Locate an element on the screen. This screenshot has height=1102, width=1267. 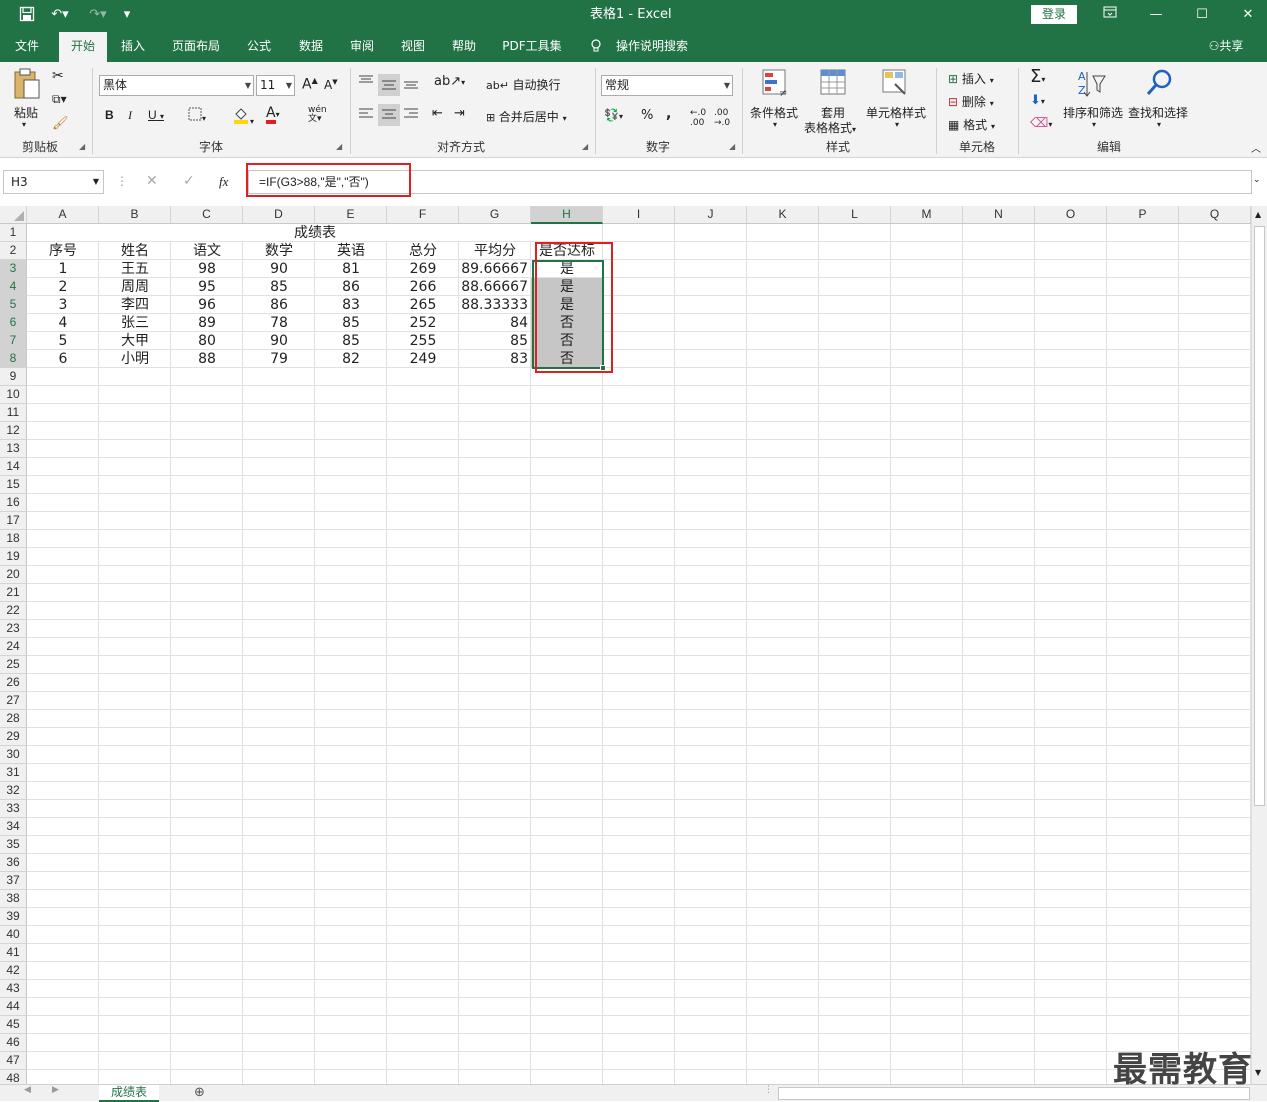
column-header-i: I is located at coordinates (639, 215).